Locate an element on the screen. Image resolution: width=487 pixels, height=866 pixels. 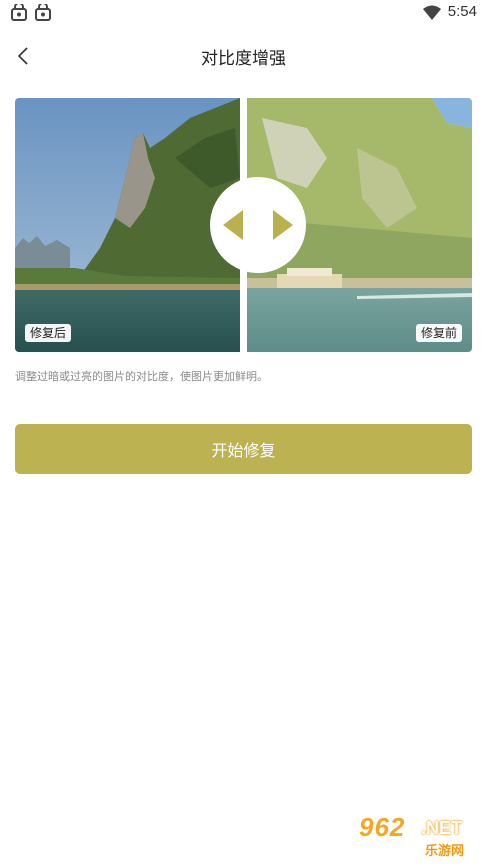
site-watermark: 962 .NET 乐游网 is located at coordinates (416, 836).